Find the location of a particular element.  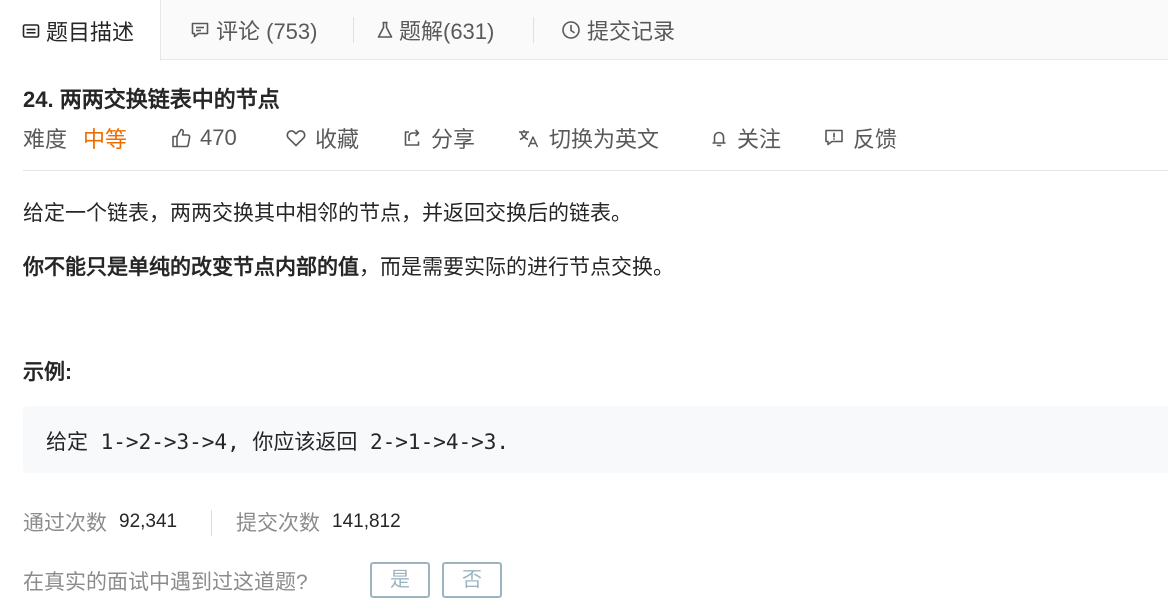

bell-icon is located at coordinates (719, 138).